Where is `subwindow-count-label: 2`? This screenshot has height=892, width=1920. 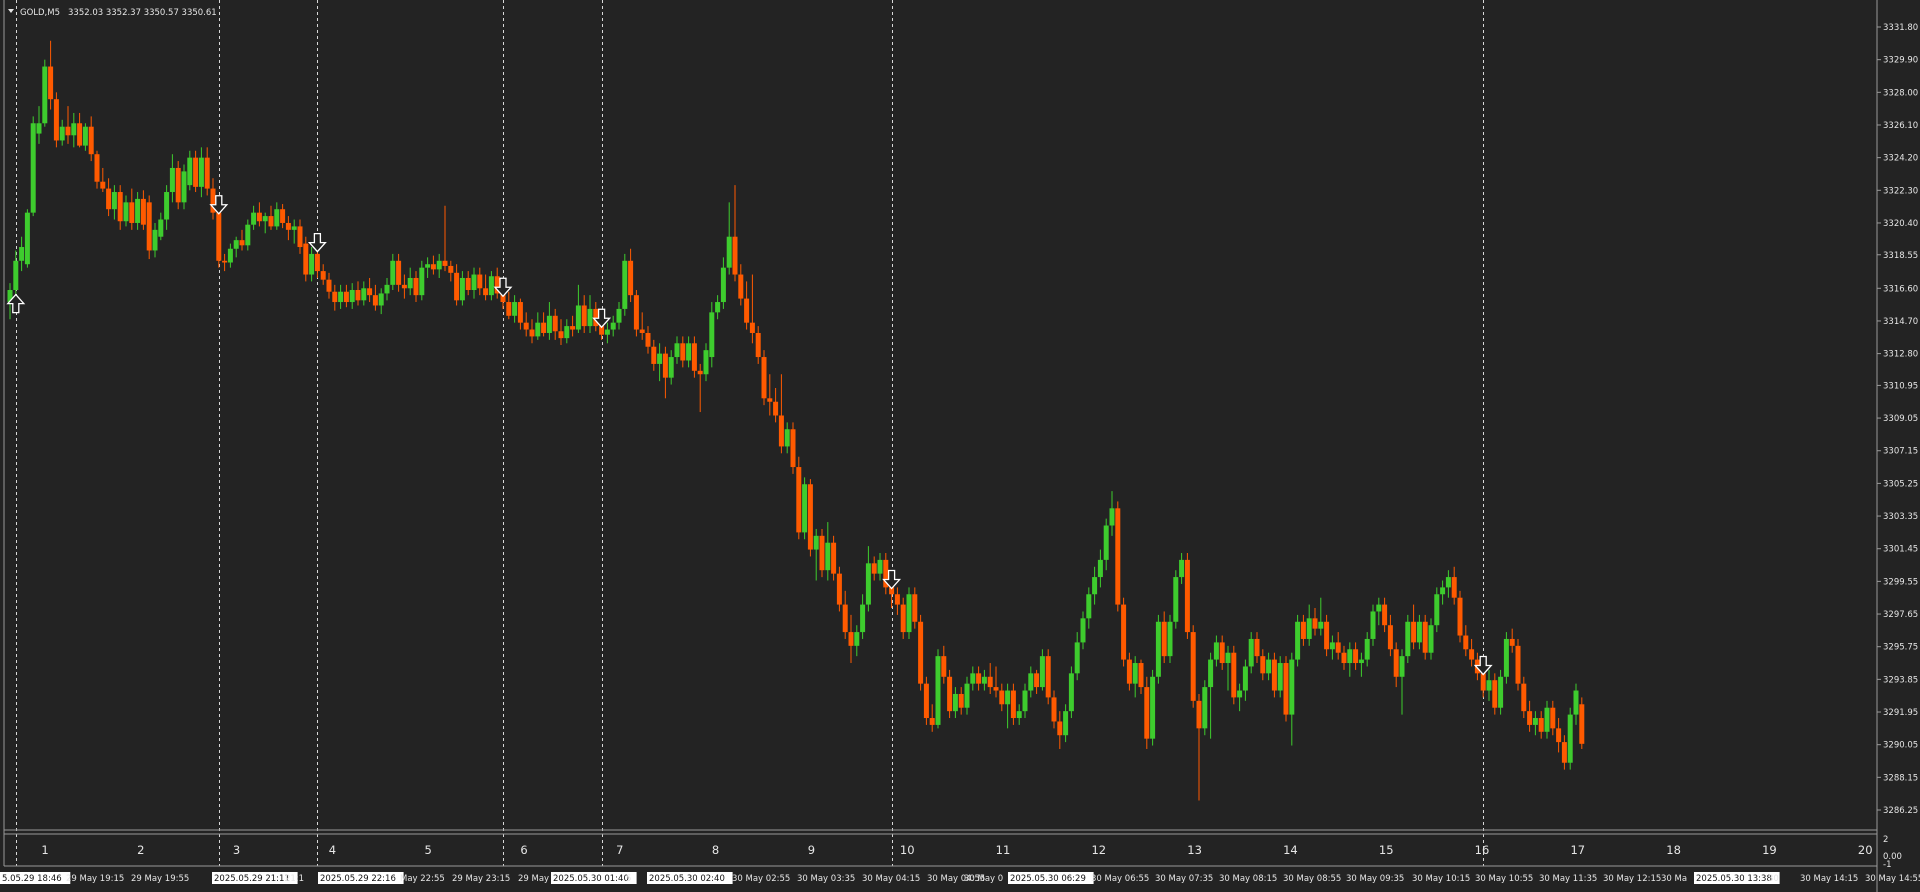
subwindow-count-label: 2 is located at coordinates (140, 850).